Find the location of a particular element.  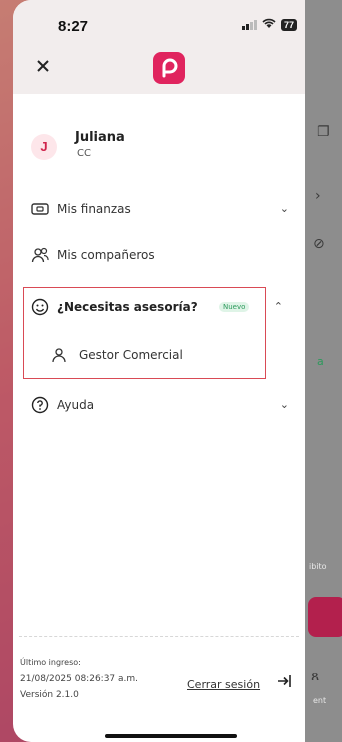

copy-icon: ❐ is located at coordinates (323, 132).